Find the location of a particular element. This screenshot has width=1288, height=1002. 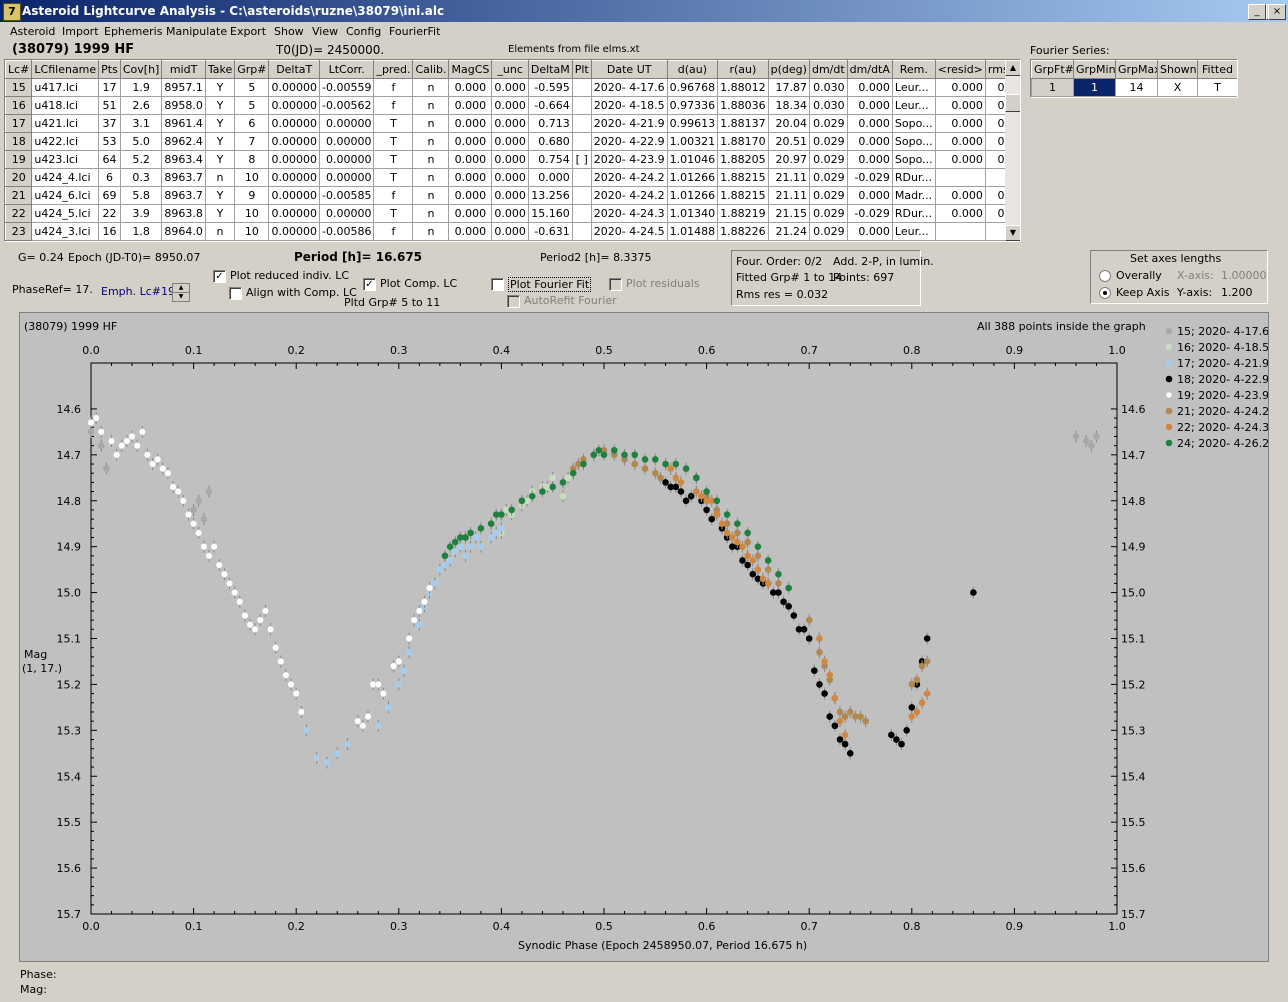

table-cell: -0.631 is located at coordinates (550, 231).